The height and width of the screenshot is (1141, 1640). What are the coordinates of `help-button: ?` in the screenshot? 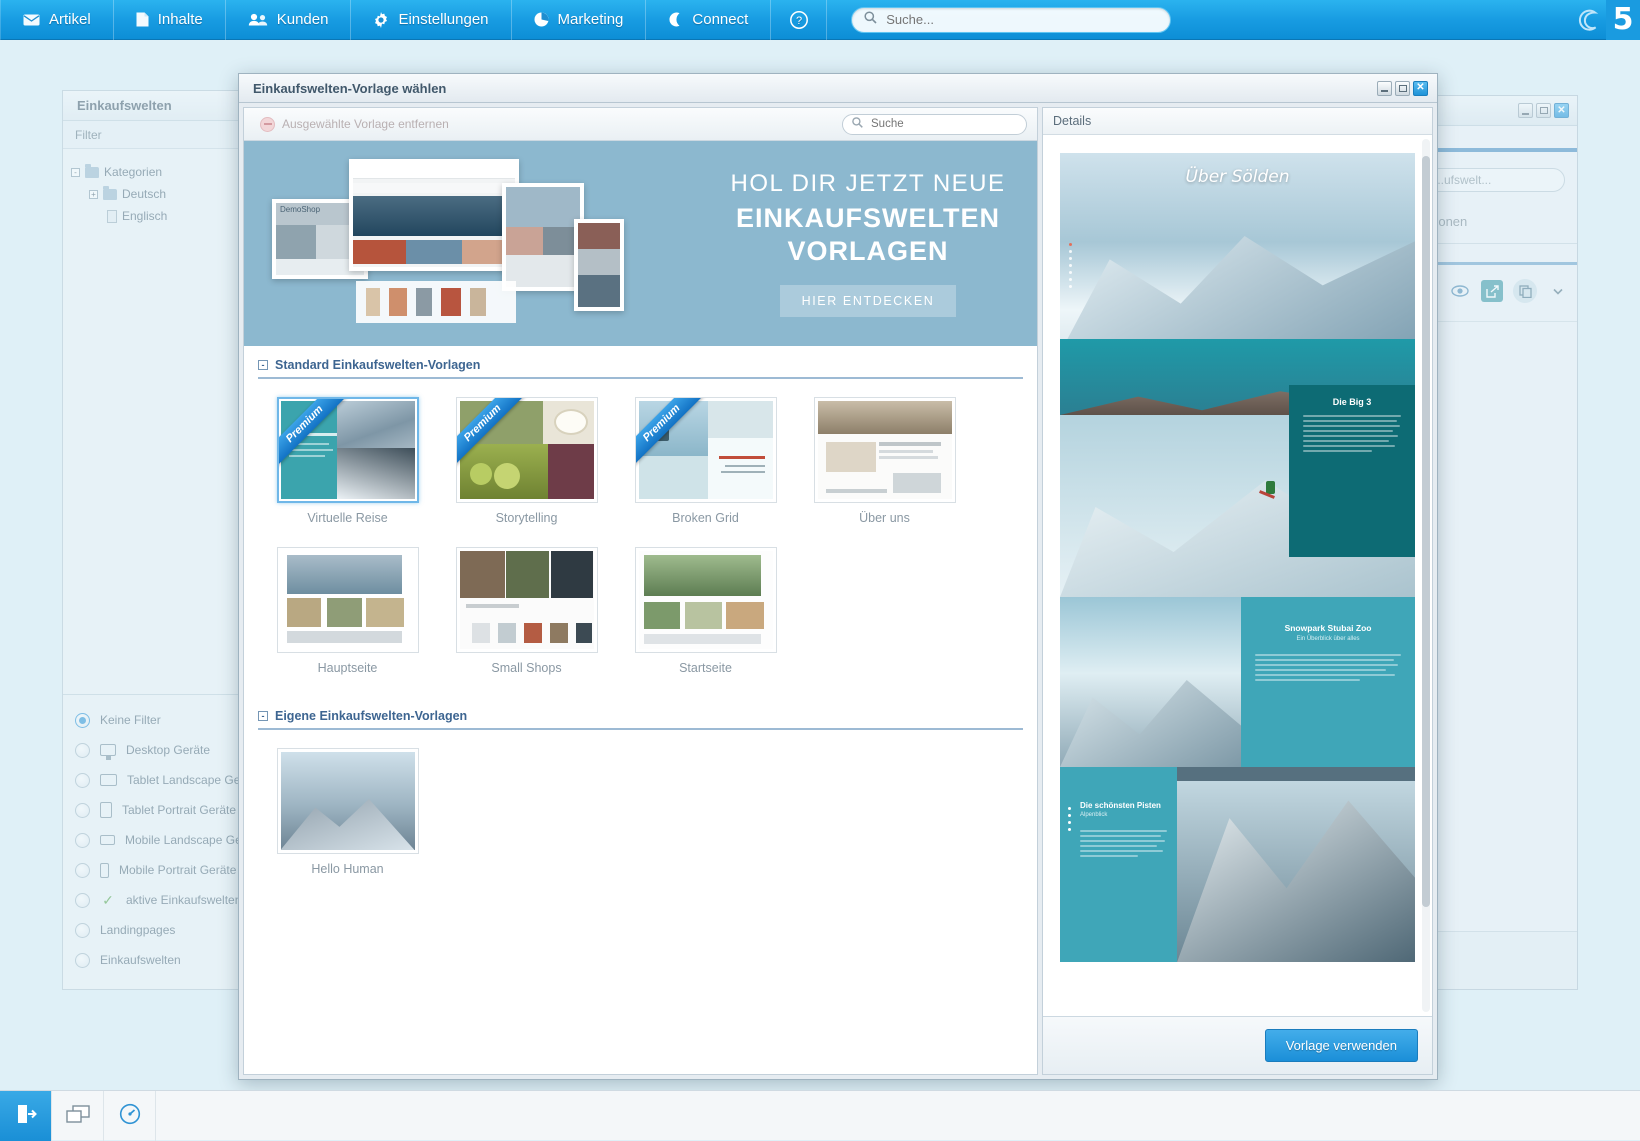 It's located at (799, 20).